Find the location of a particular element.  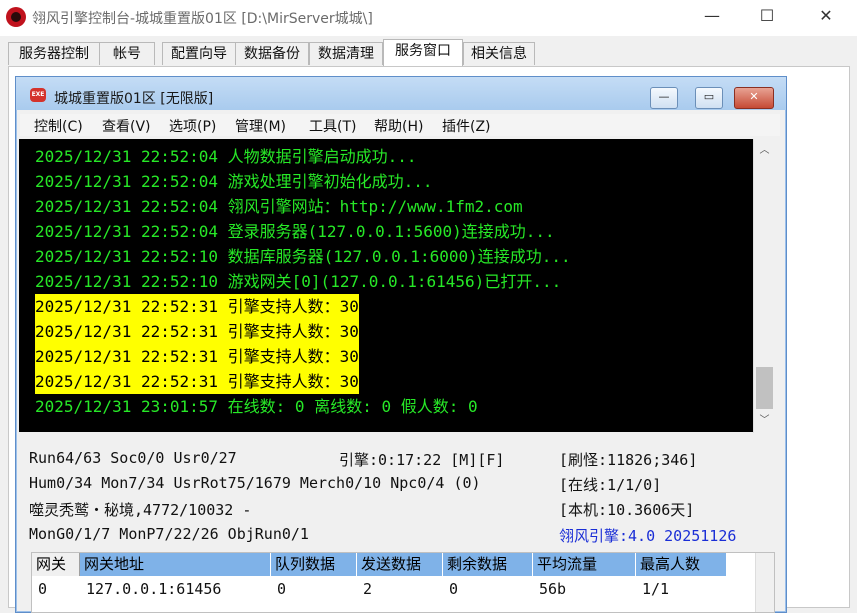

table-header: 网关 网关地址 队列数据 发送数据 剩余数据 平均流量 最高人数 is located at coordinates (403, 565).